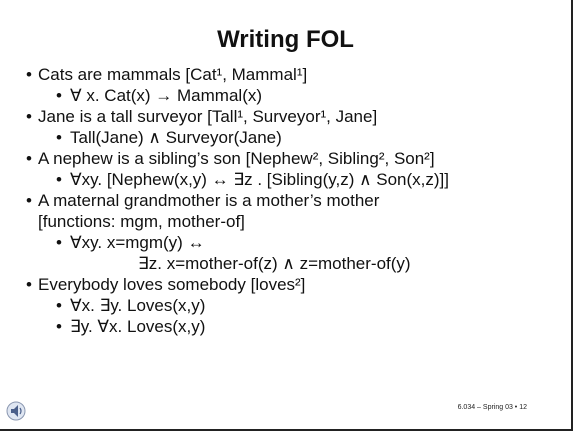  What do you see at coordinates (292, 137) in the screenshot?
I see `sub-bullet-jane-formula: Tall(Jane) ∧ Surveyor(Jane)` at bounding box center [292, 137].